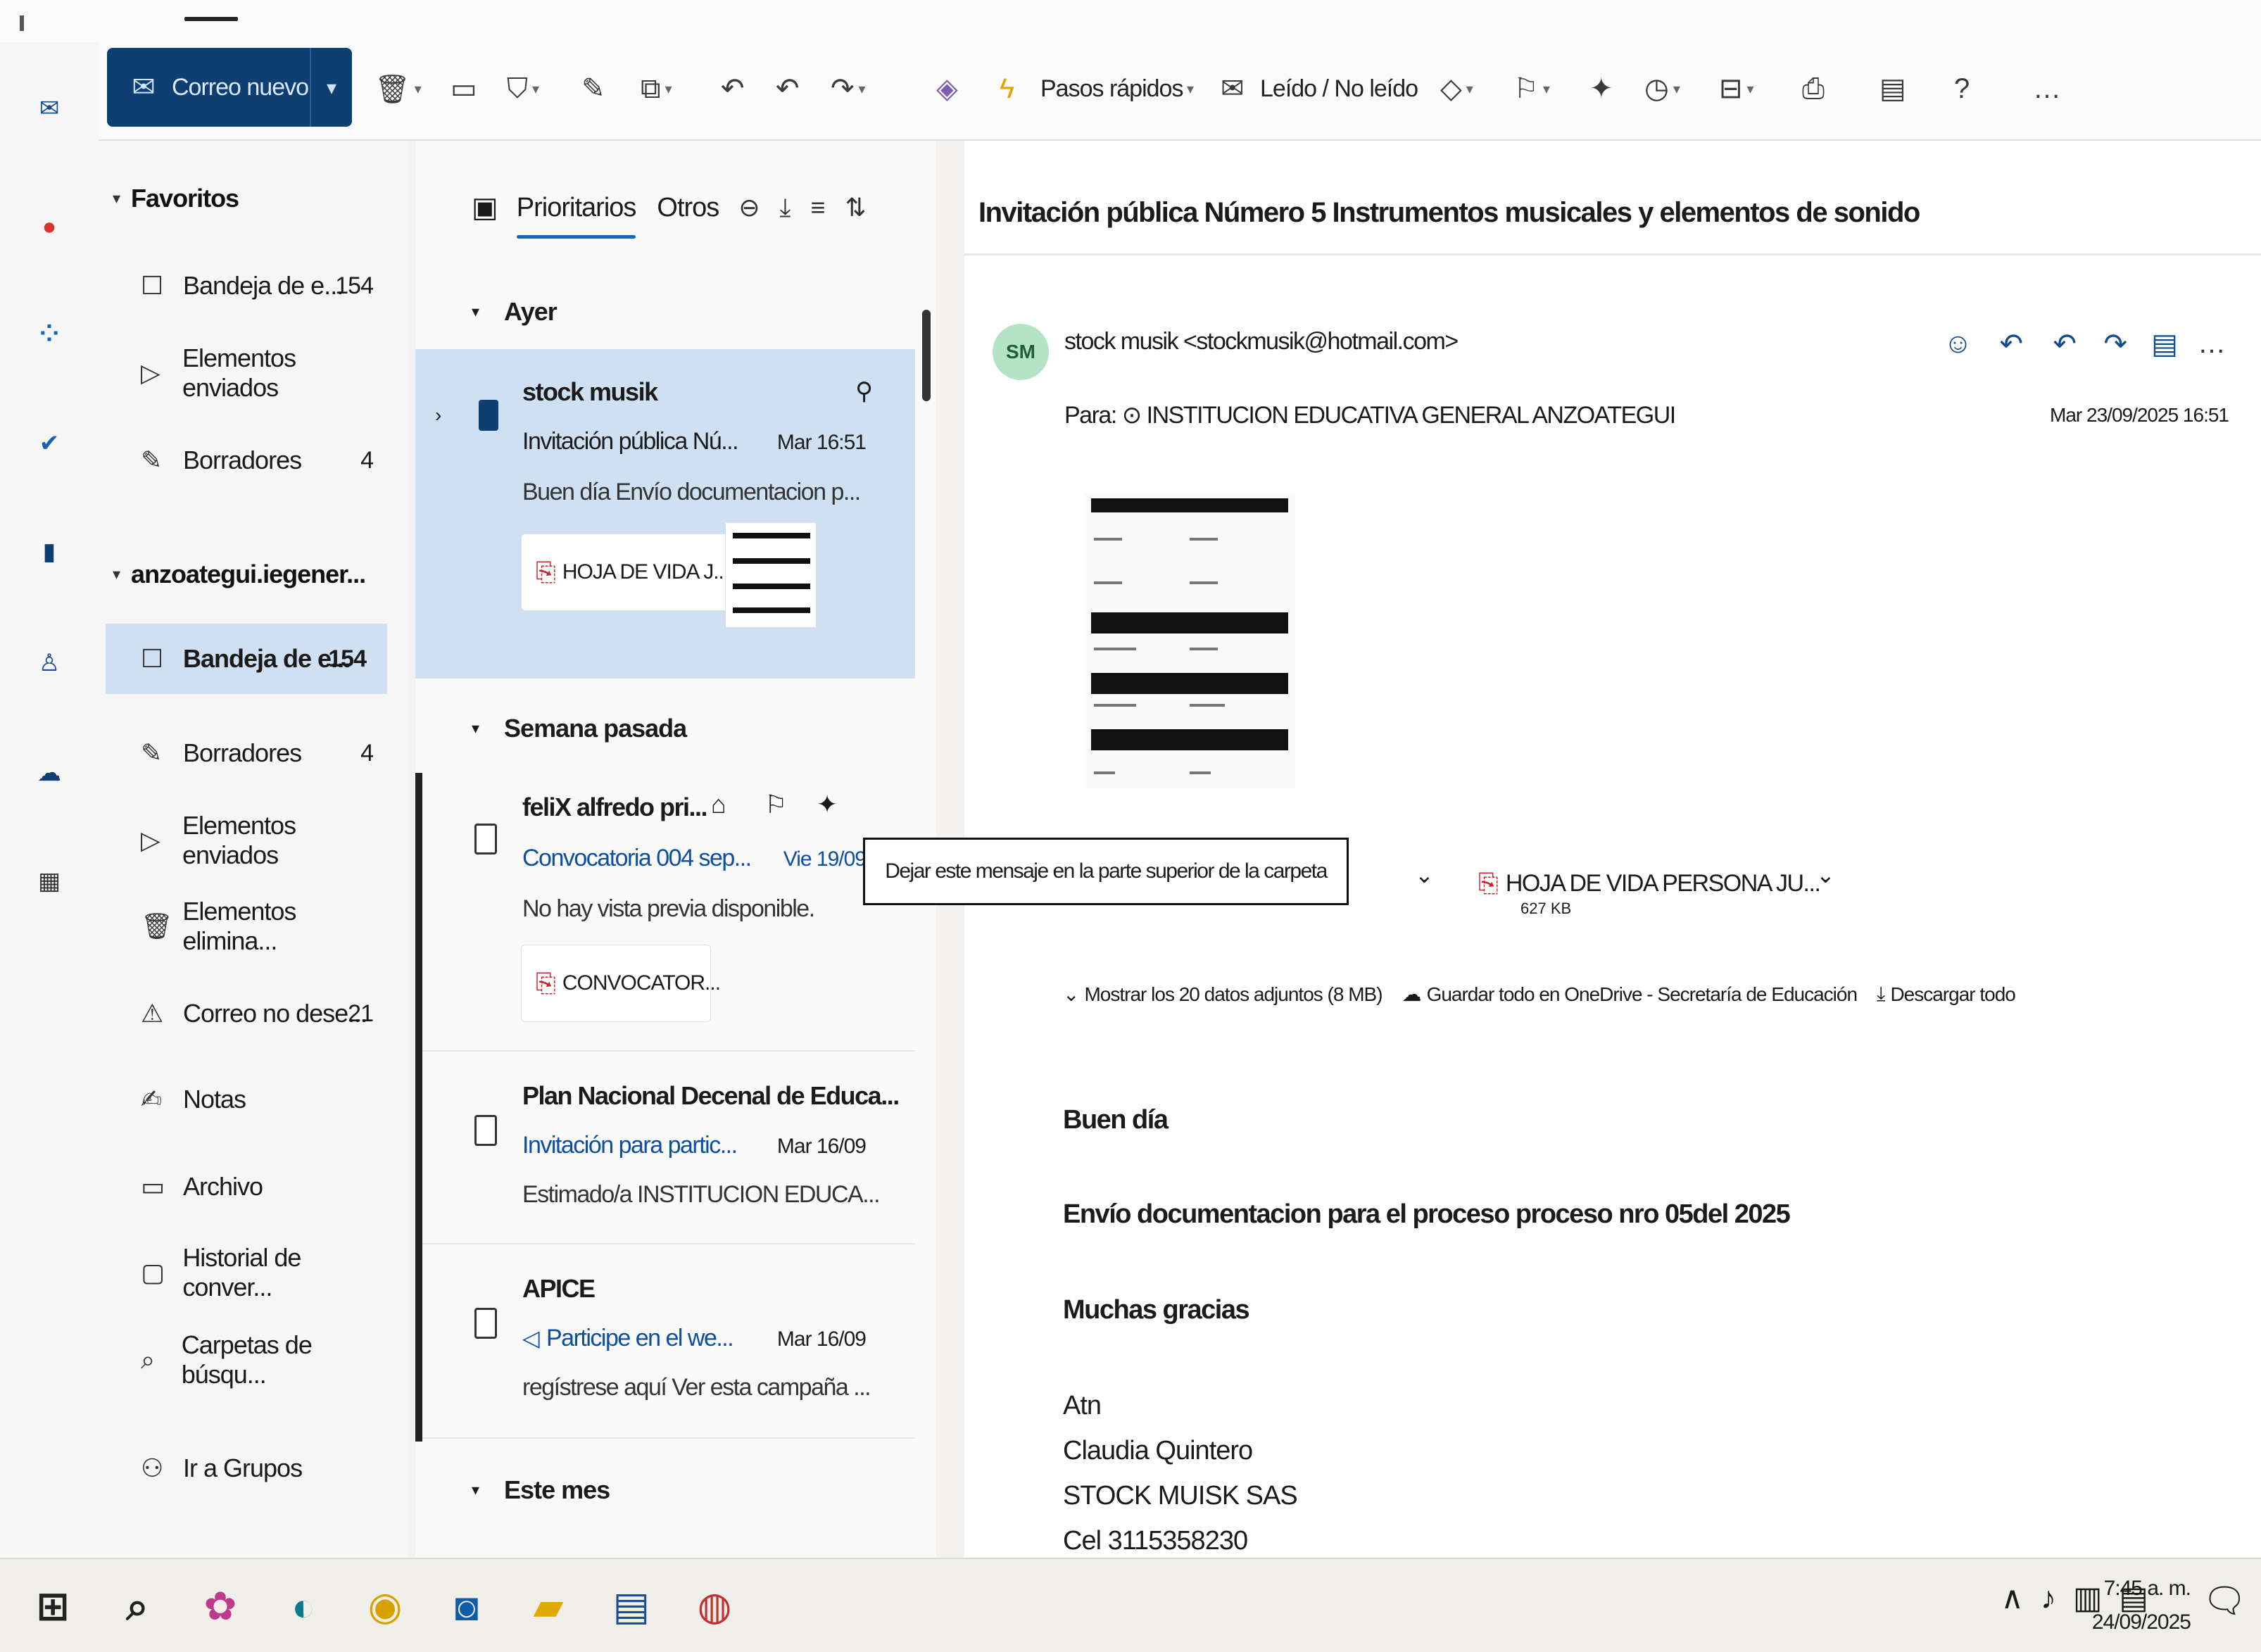  I want to click on search-icon: ⌕, so click(137, 1606).